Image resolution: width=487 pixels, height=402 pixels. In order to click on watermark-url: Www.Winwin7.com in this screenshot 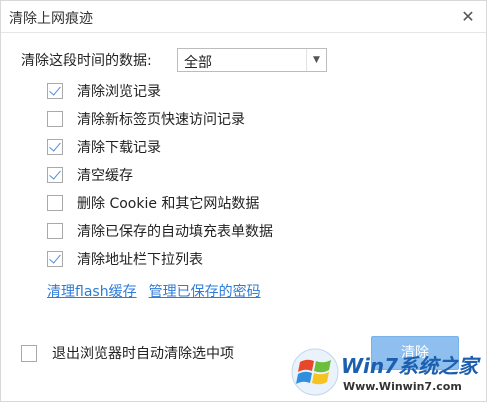, I will do `click(402, 386)`.